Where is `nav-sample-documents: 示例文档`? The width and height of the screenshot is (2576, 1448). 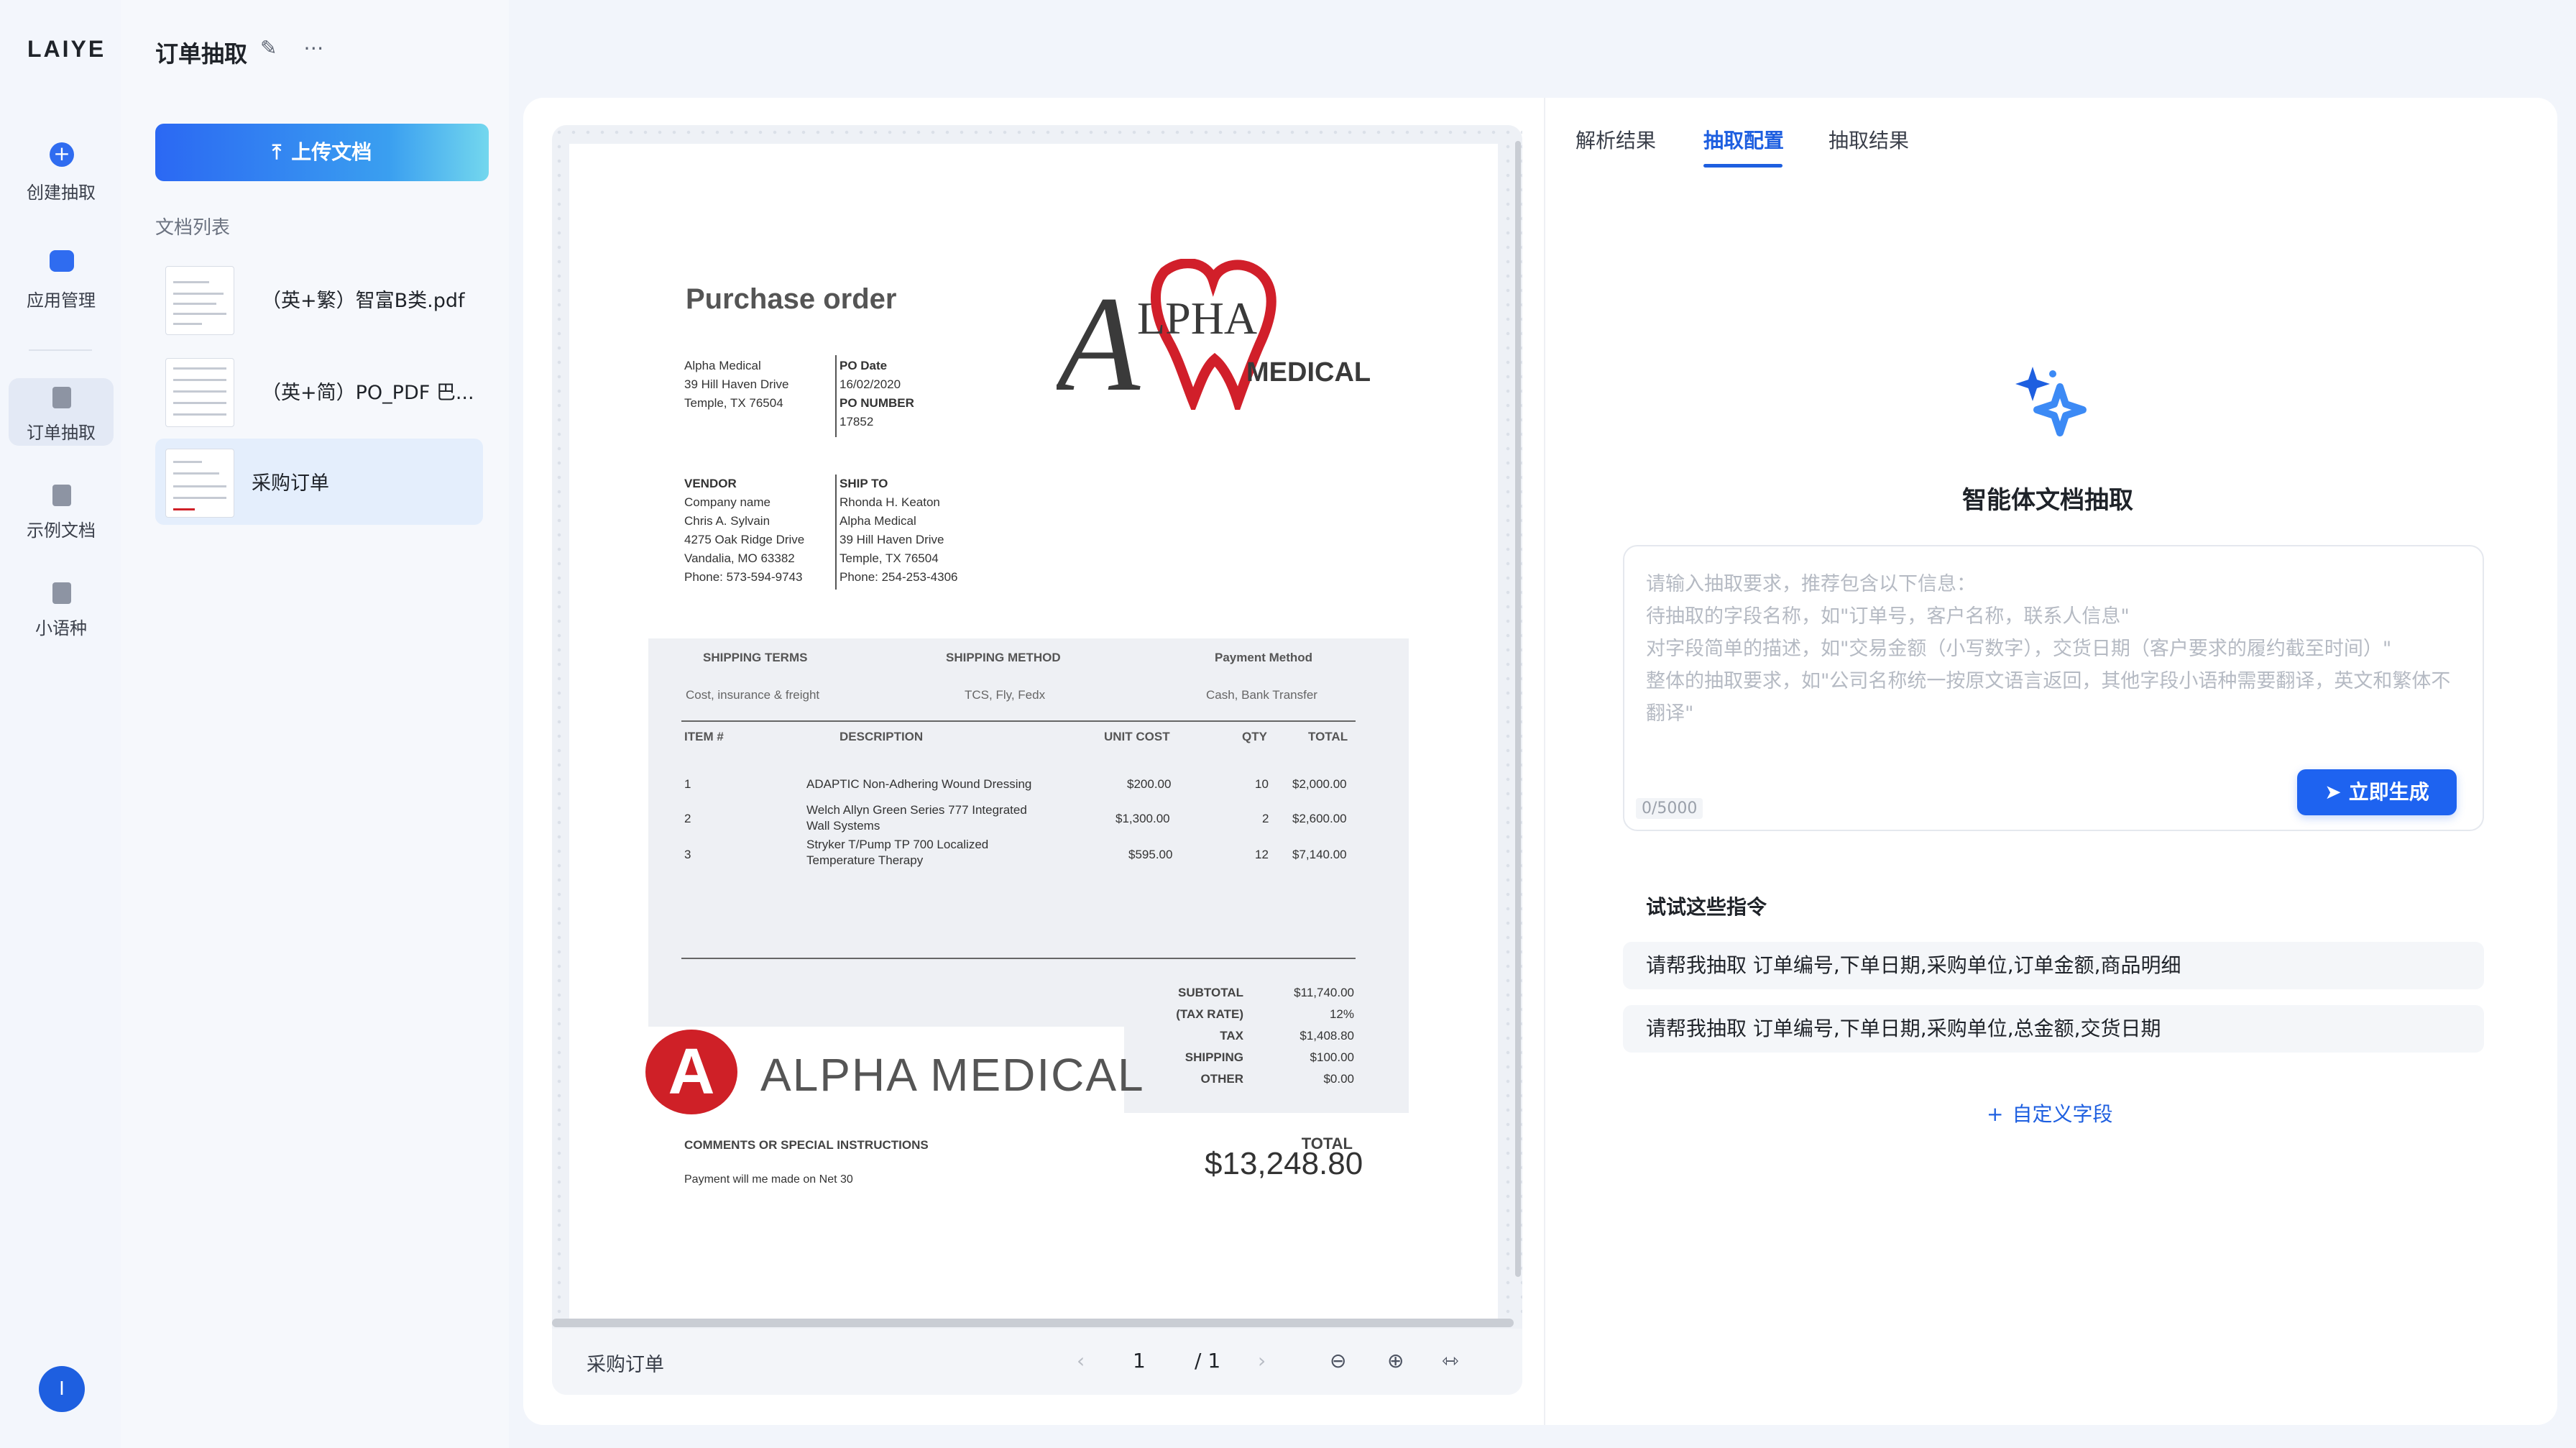 nav-sample-documents: 示例文档 is located at coordinates (61, 510).